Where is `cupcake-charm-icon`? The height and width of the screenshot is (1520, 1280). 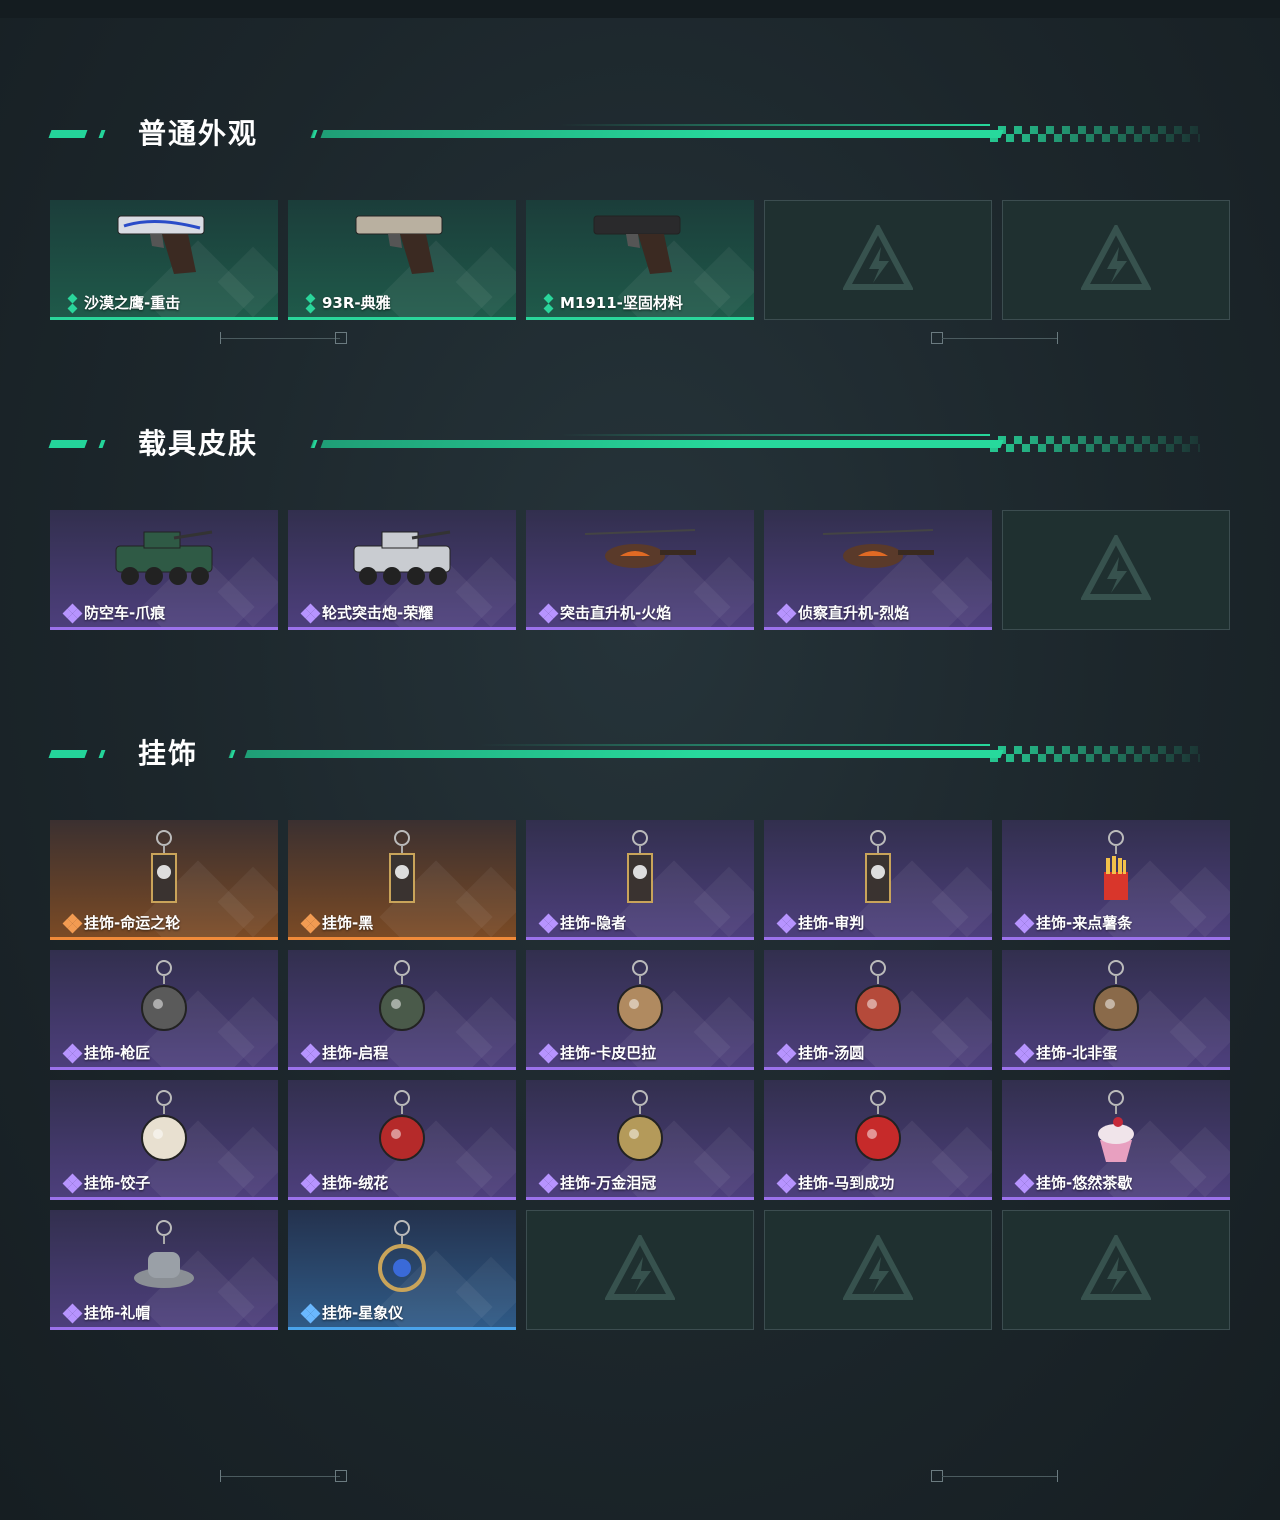
cupcake-charm-icon is located at coordinates (1116, 1130).